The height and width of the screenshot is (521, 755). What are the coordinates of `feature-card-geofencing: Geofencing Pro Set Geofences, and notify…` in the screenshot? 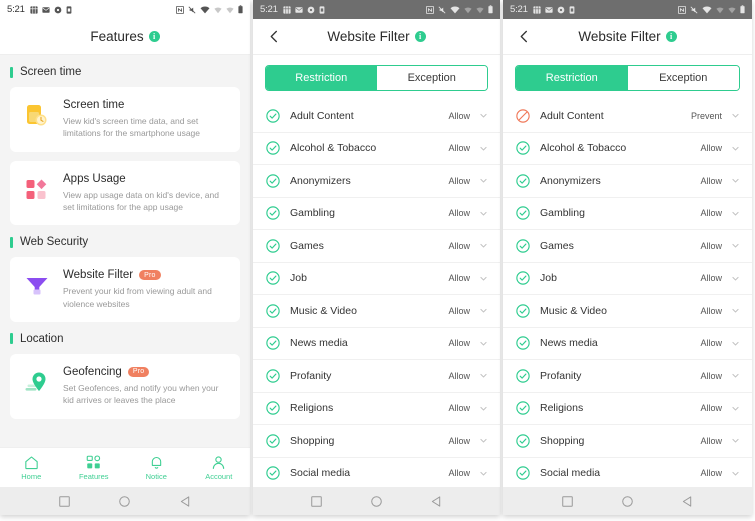 It's located at (125, 386).